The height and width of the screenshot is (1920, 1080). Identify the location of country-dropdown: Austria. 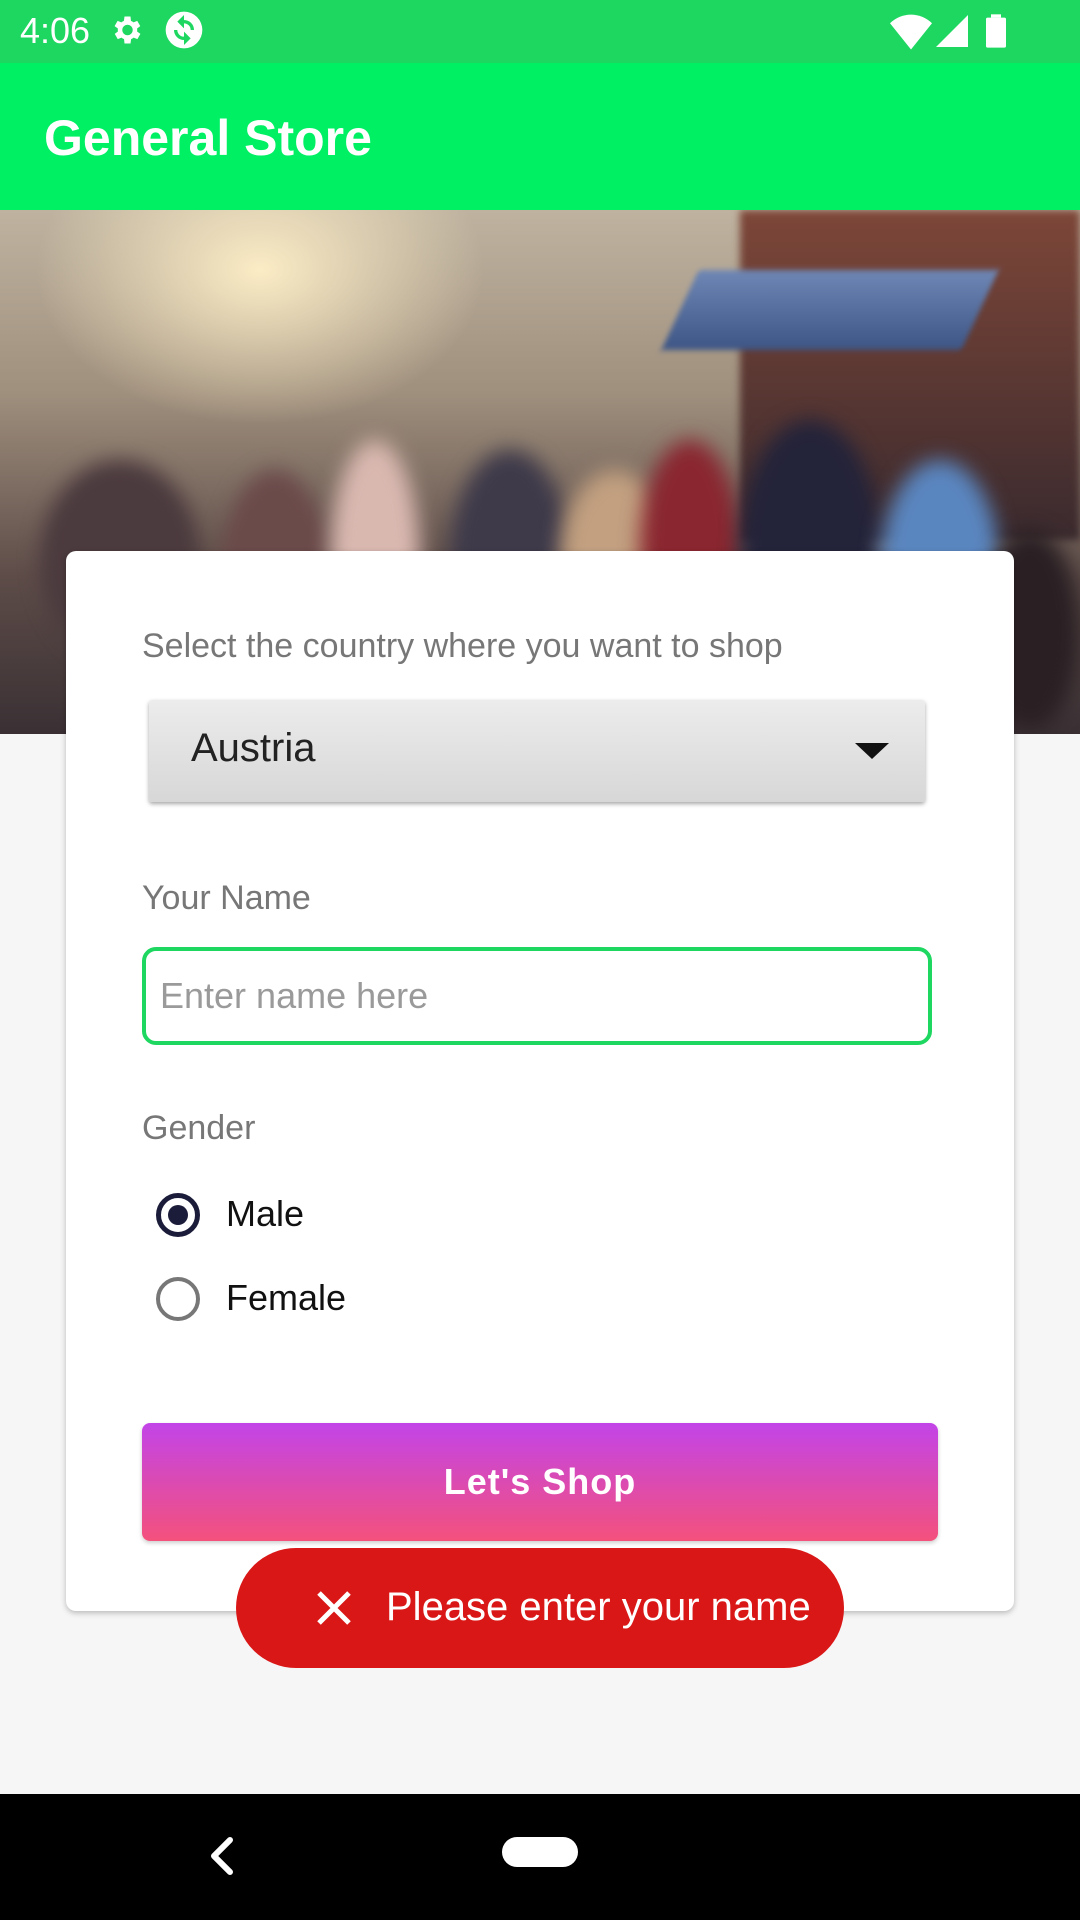
(537, 751).